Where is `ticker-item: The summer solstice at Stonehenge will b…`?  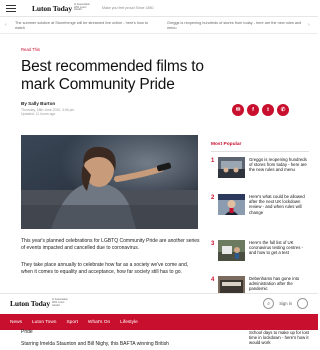
ticker-item: The summer solstice at Stonehenge will b… is located at coordinates (85, 25).